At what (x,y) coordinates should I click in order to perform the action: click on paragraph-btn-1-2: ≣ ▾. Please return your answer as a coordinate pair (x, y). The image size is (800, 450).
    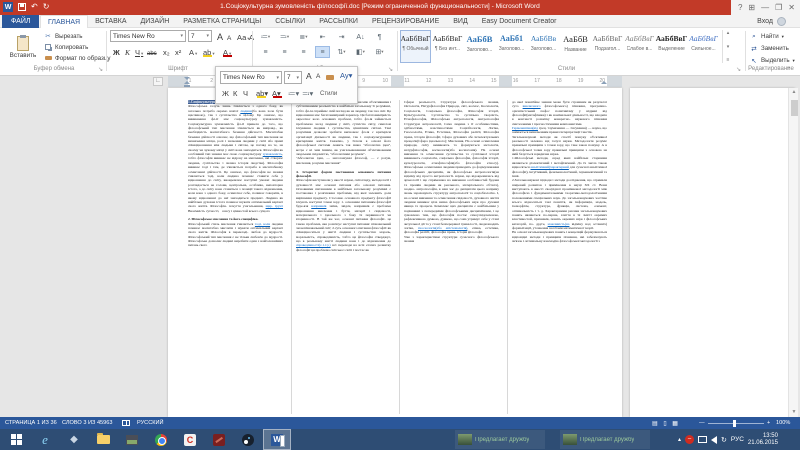
    Looking at the image, I should click on (303, 37).